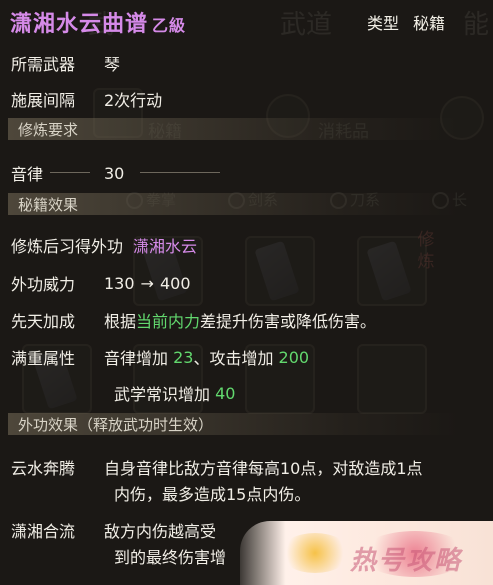 The width and height of the screenshot is (493, 585). Describe the element at coordinates (114, 173) in the screenshot. I see `requirement-value: 30` at that location.